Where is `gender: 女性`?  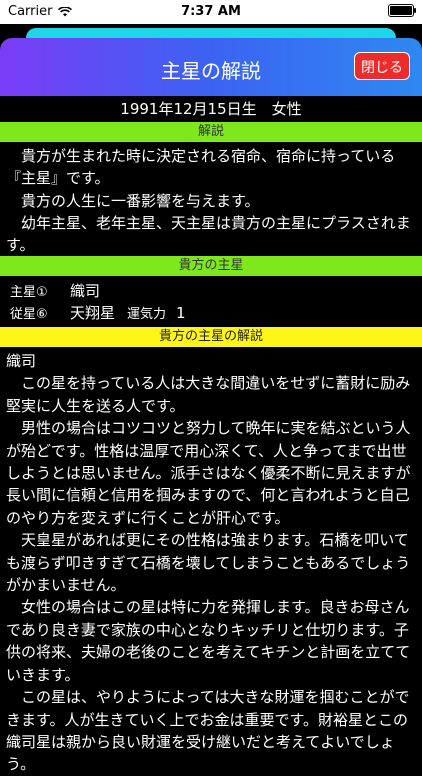 gender: 女性 is located at coordinates (286, 109).